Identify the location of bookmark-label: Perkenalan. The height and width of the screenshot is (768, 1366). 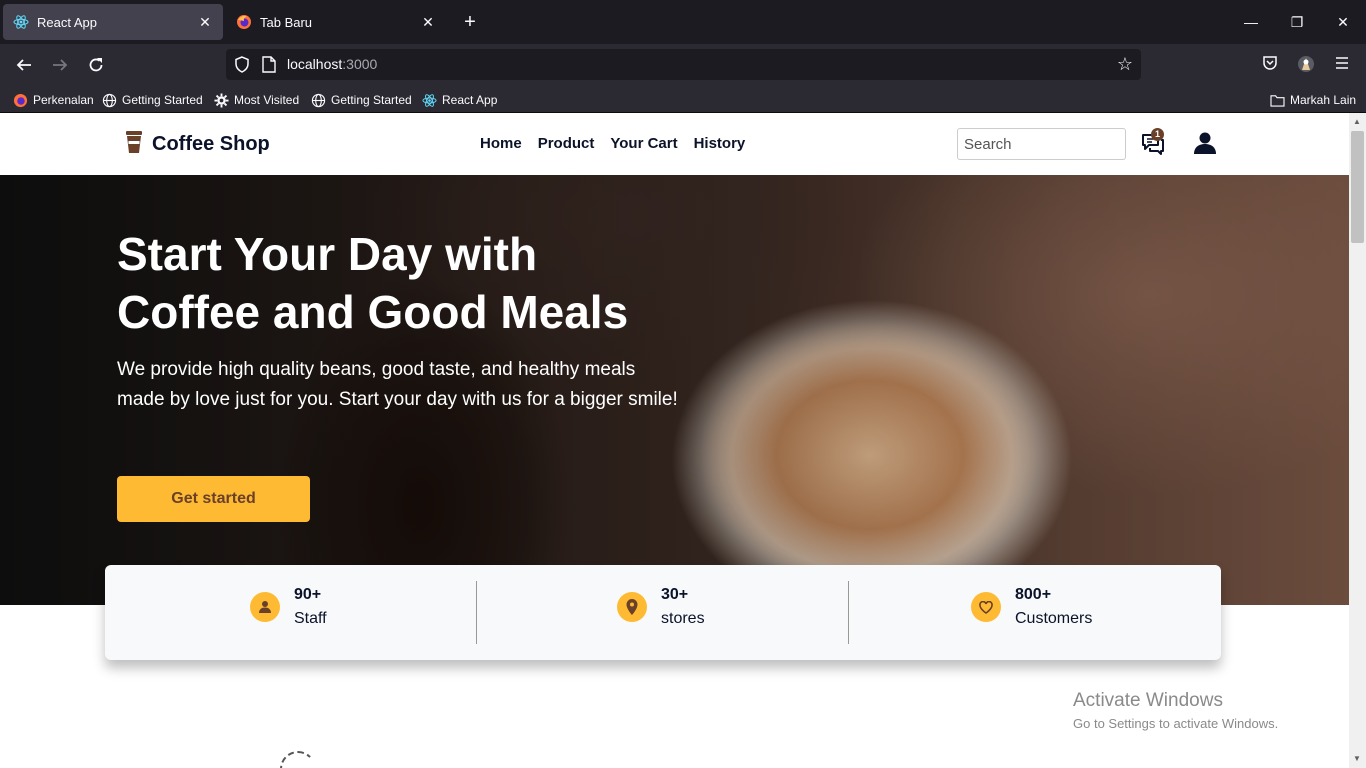
(63, 100).